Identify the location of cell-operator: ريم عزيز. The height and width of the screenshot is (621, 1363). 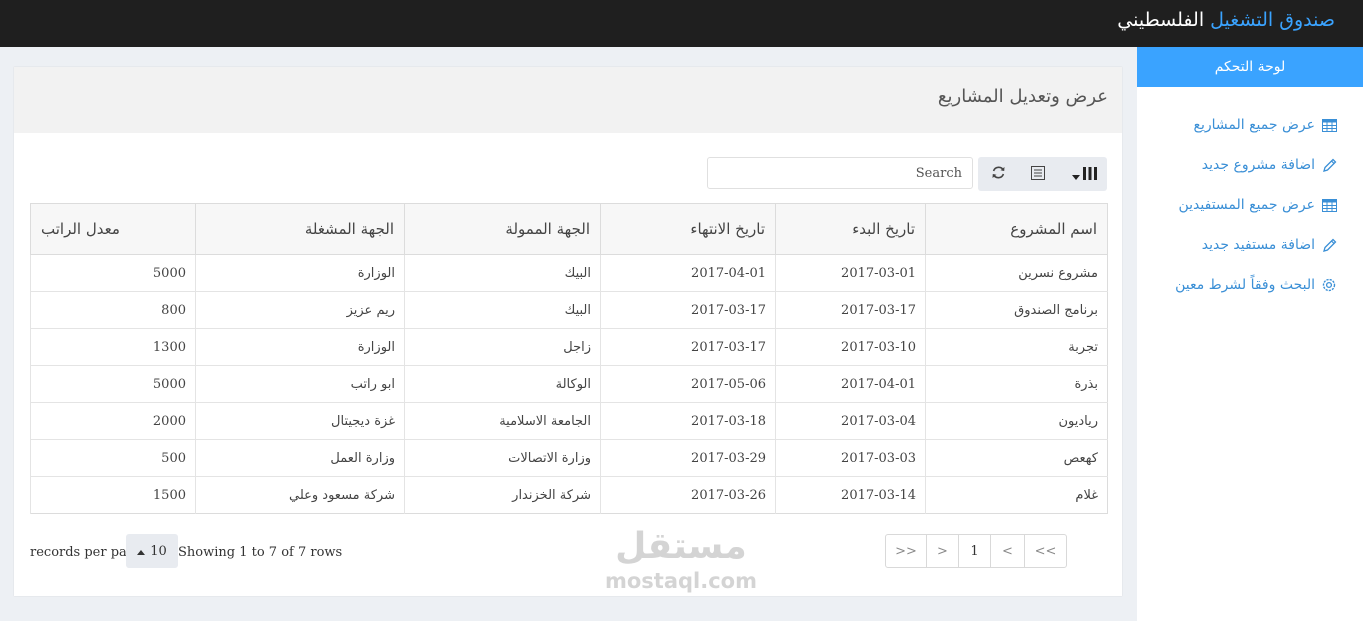
(300, 310).